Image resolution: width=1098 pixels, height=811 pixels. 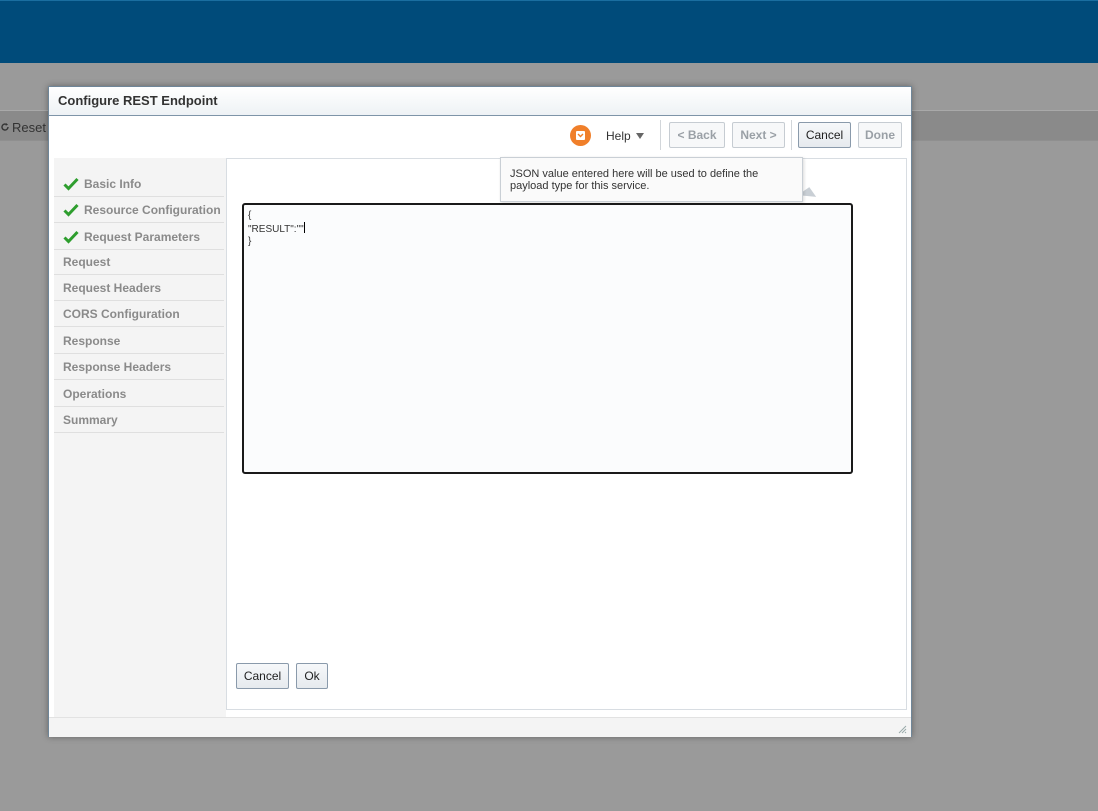 What do you see at coordinates (87, 262) in the screenshot?
I see `nav-item-label: Request` at bounding box center [87, 262].